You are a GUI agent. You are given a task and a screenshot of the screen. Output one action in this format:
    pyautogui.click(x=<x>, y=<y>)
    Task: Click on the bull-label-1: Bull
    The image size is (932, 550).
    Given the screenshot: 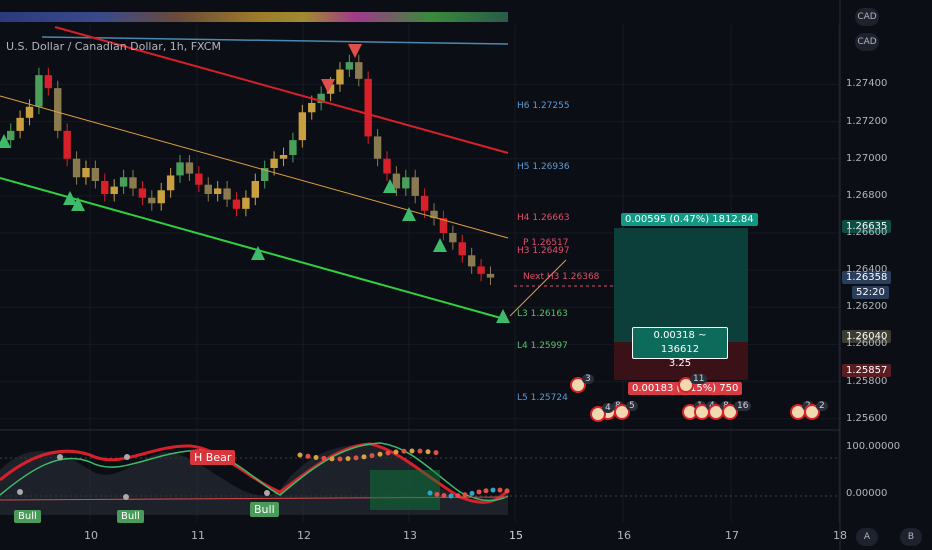 What is the action you would take?
    pyautogui.click(x=27, y=516)
    